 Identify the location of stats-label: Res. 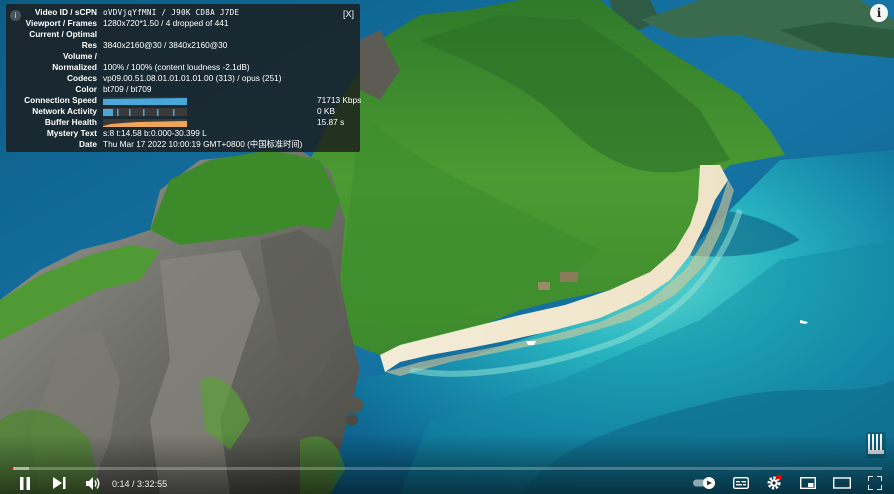
(89, 45).